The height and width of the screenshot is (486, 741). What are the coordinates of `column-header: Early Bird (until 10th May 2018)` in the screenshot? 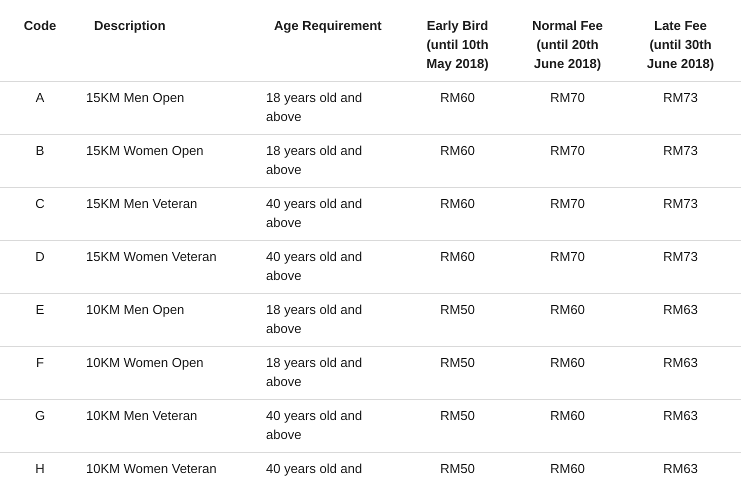 It's located at (457, 41).